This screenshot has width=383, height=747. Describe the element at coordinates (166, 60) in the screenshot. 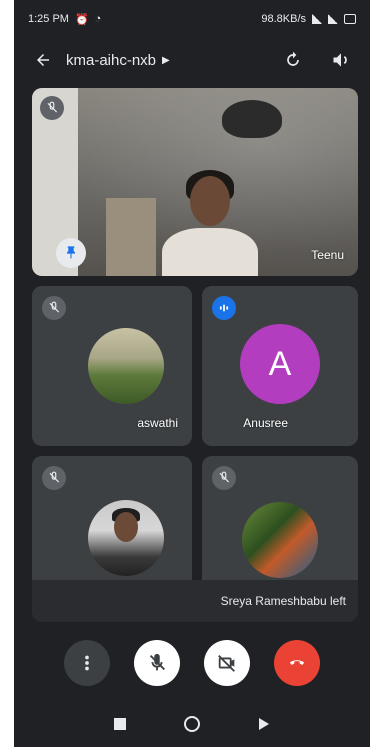

I see `chevron-right-icon: ▶` at that location.